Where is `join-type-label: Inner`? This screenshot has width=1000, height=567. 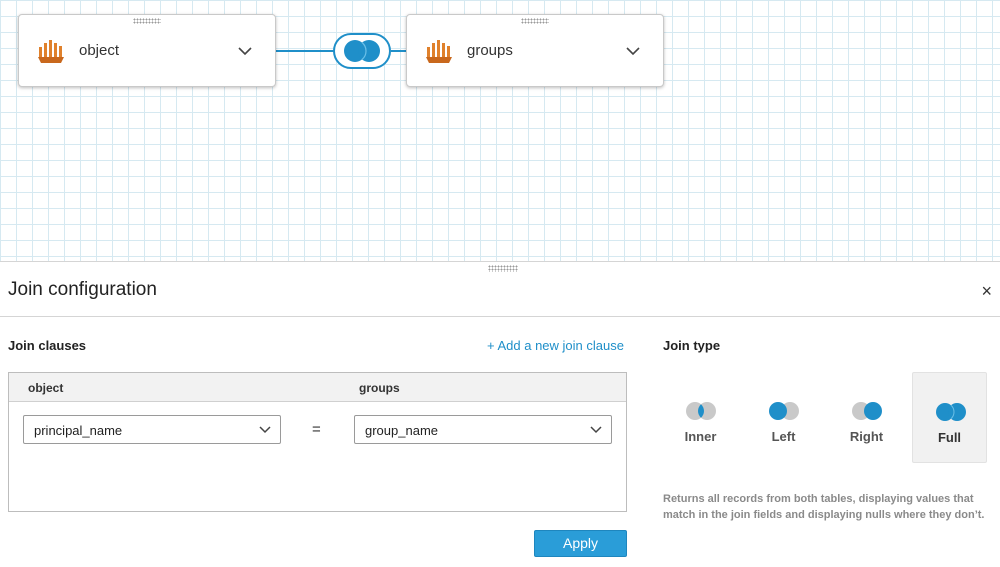
join-type-label: Inner is located at coordinates (700, 436).